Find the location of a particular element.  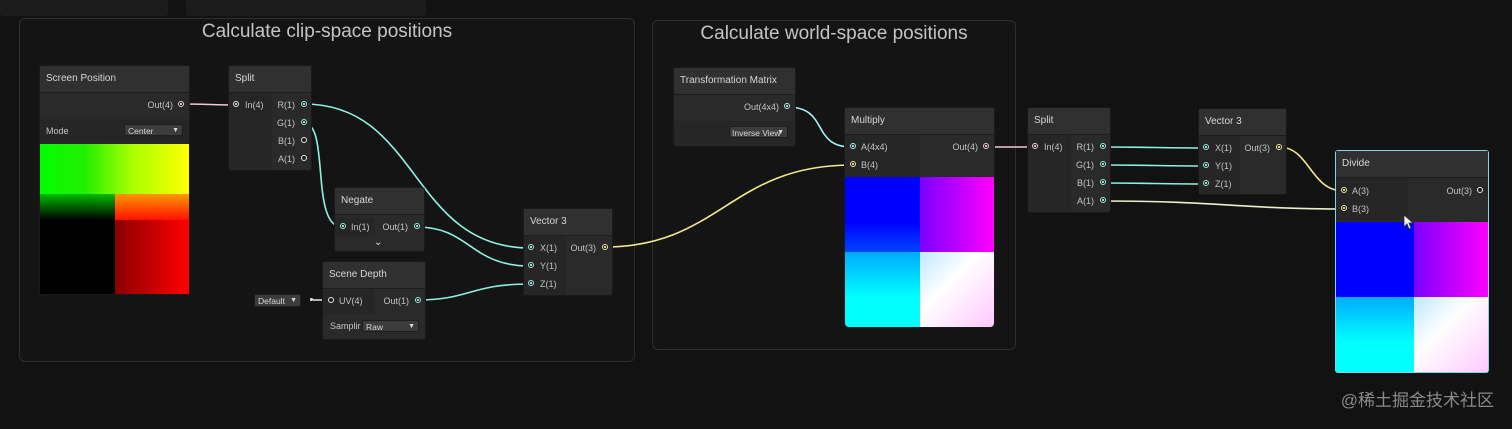

type-row: Inverse View ▼ is located at coordinates (734, 133).